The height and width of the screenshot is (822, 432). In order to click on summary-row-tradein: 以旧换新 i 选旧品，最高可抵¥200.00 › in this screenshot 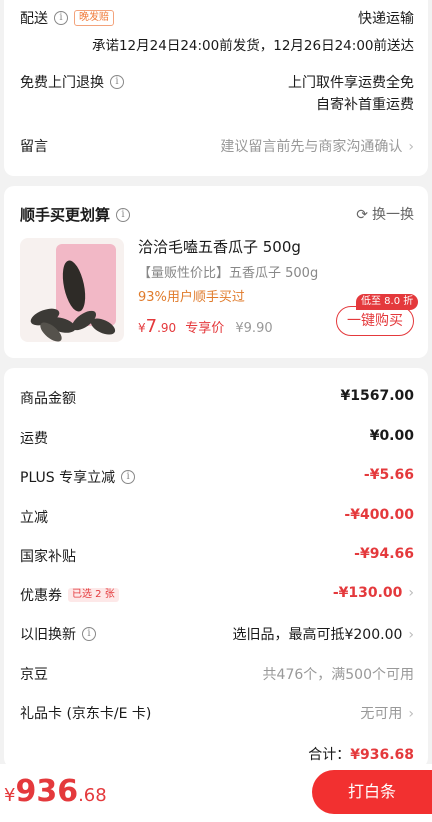, I will do `click(217, 634)`.